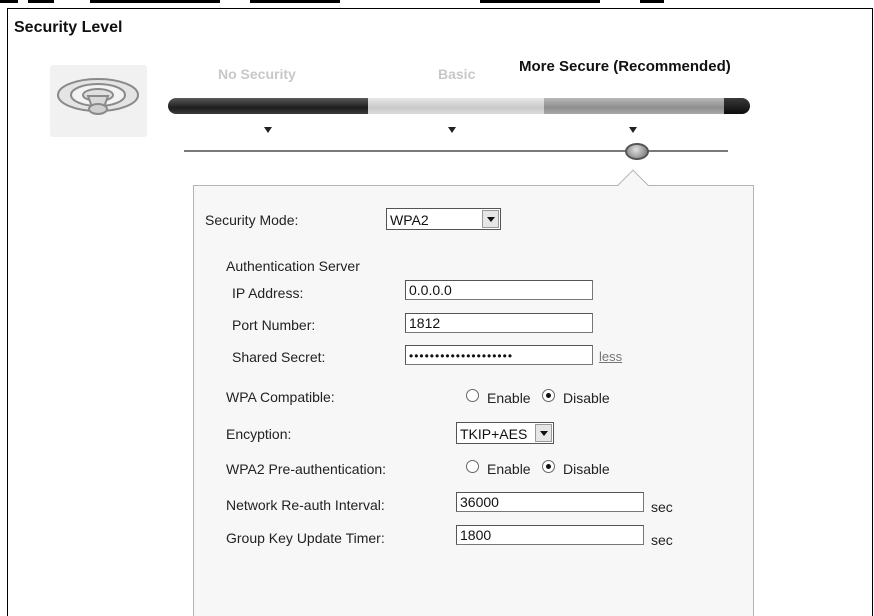  I want to click on wpa2-preauth-enable-label: Enable, so click(509, 469).